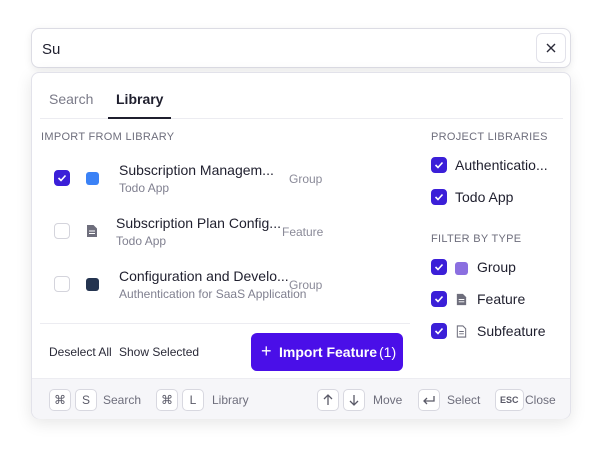 The image size is (600, 450). I want to click on enter-key-icon, so click(429, 400).